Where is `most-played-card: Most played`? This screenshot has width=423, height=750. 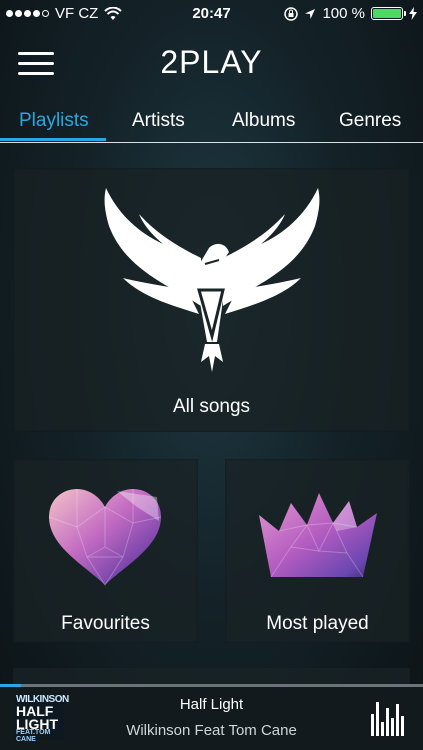
most-played-card: Most played is located at coordinates (317, 551).